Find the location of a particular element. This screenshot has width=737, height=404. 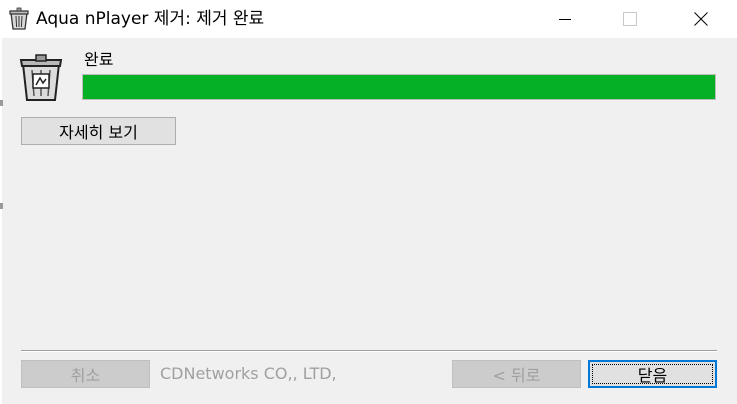

minimize-icon is located at coordinates (565, 19).